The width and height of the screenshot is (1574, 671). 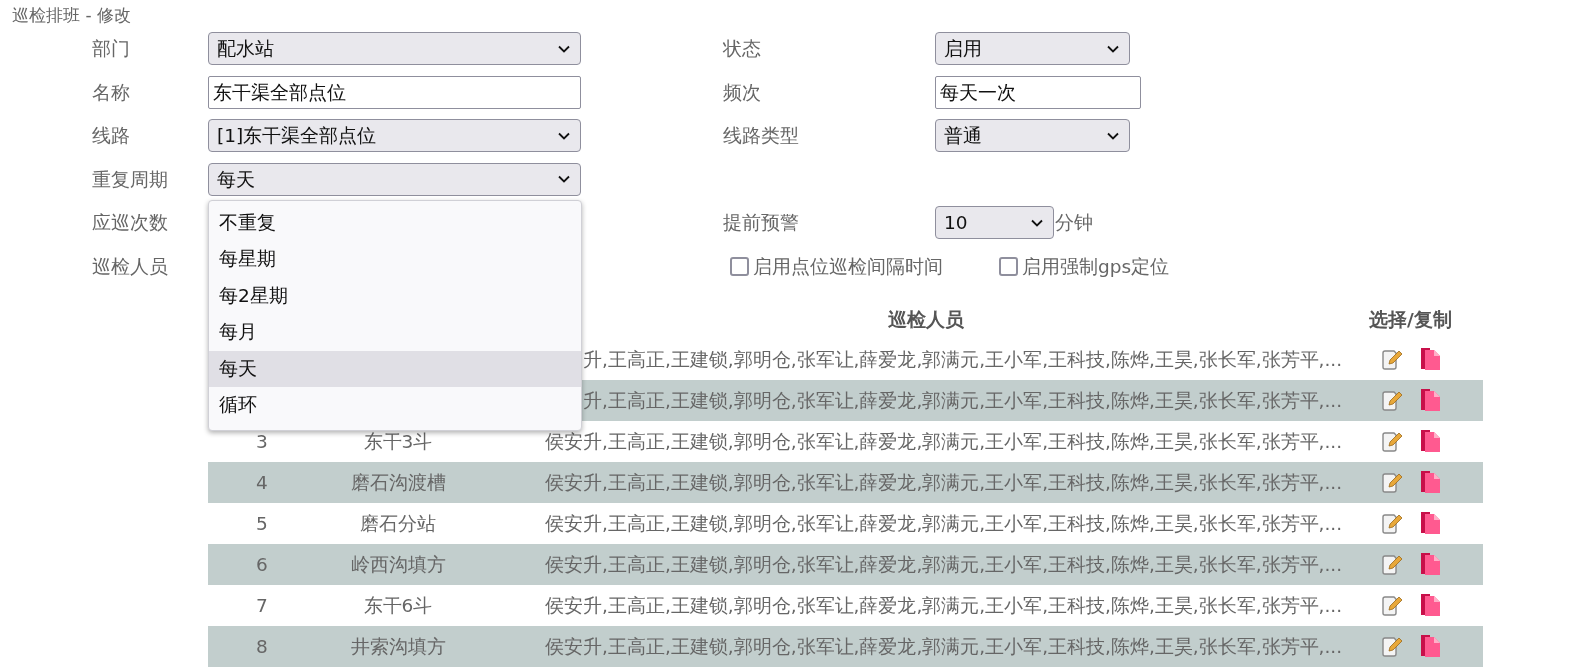 I want to click on select-field: 普通, so click(x=1032, y=135).